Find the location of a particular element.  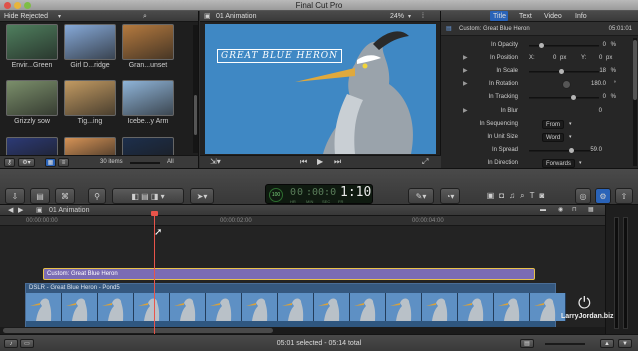

key-icon: ⚷ is located at coordinates (9, 162).